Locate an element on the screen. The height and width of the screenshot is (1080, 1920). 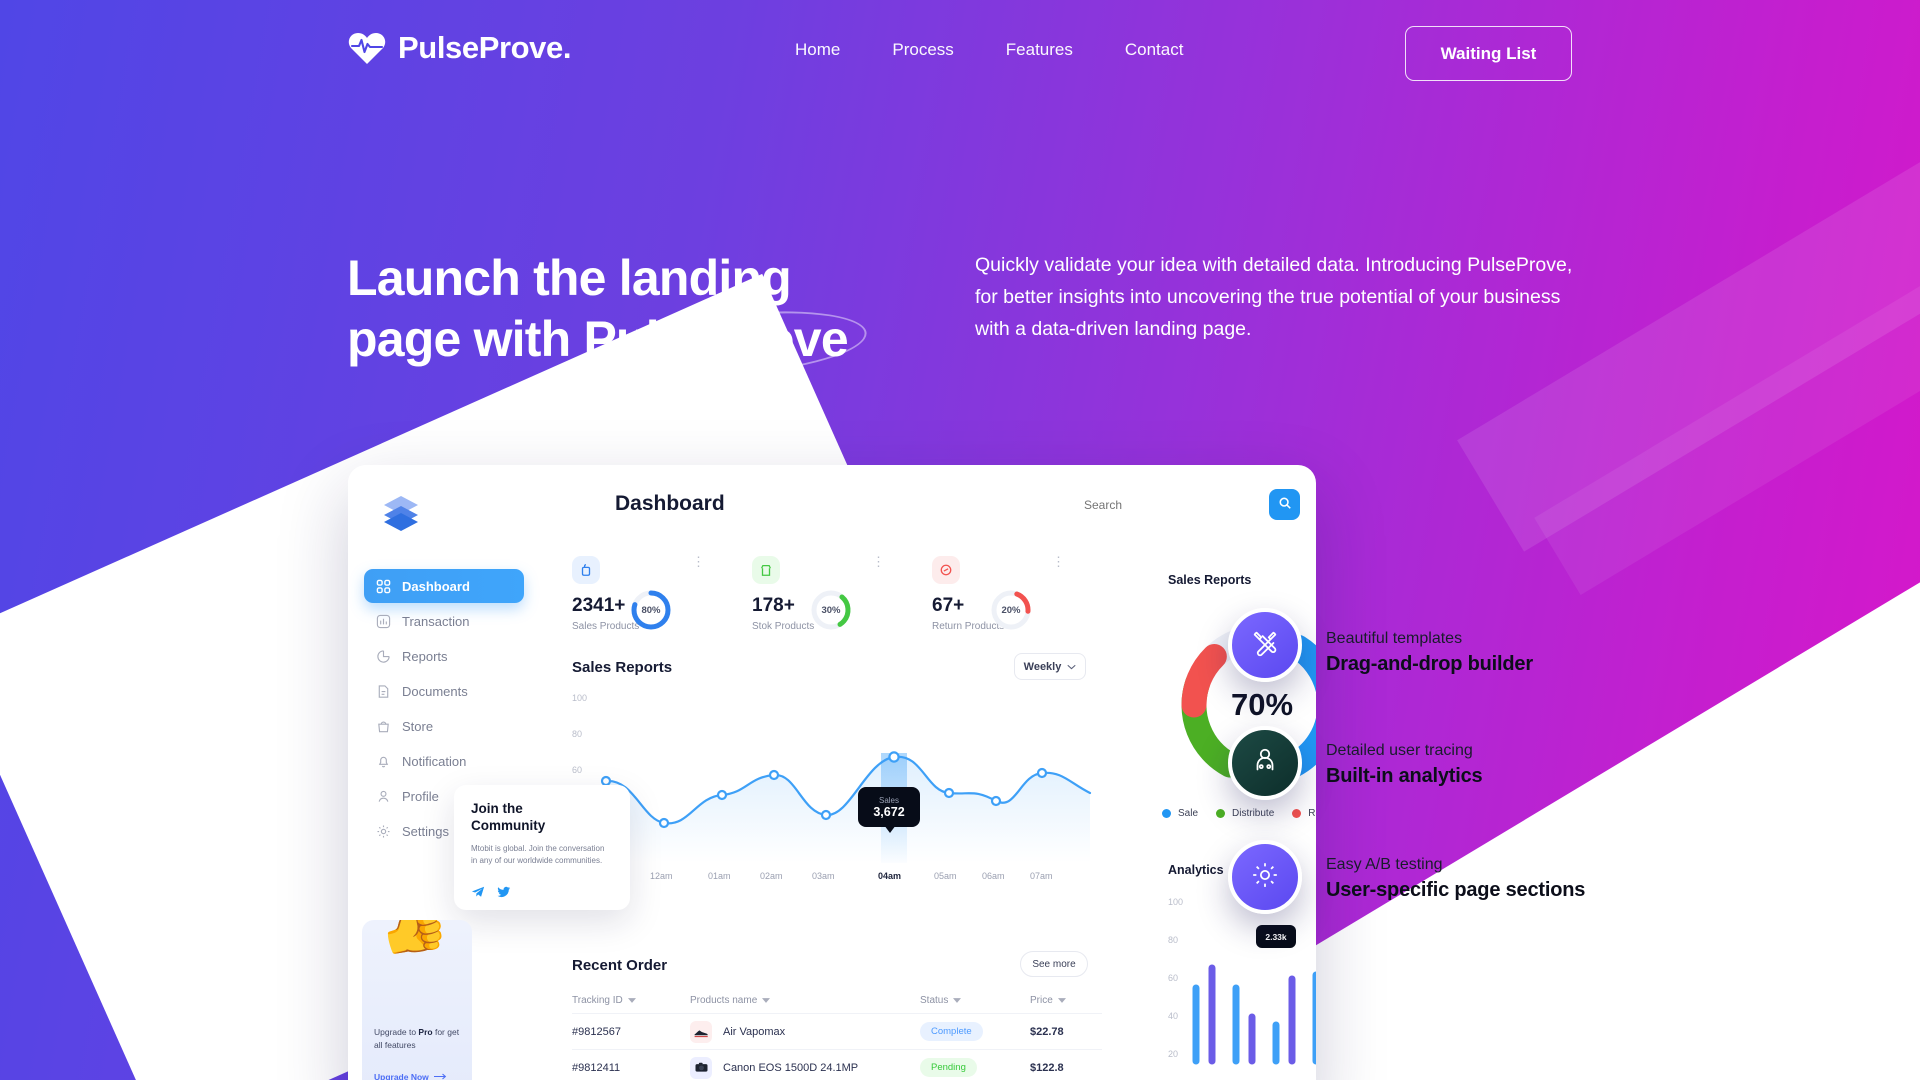
column-label: Price is located at coordinates (1041, 1000).